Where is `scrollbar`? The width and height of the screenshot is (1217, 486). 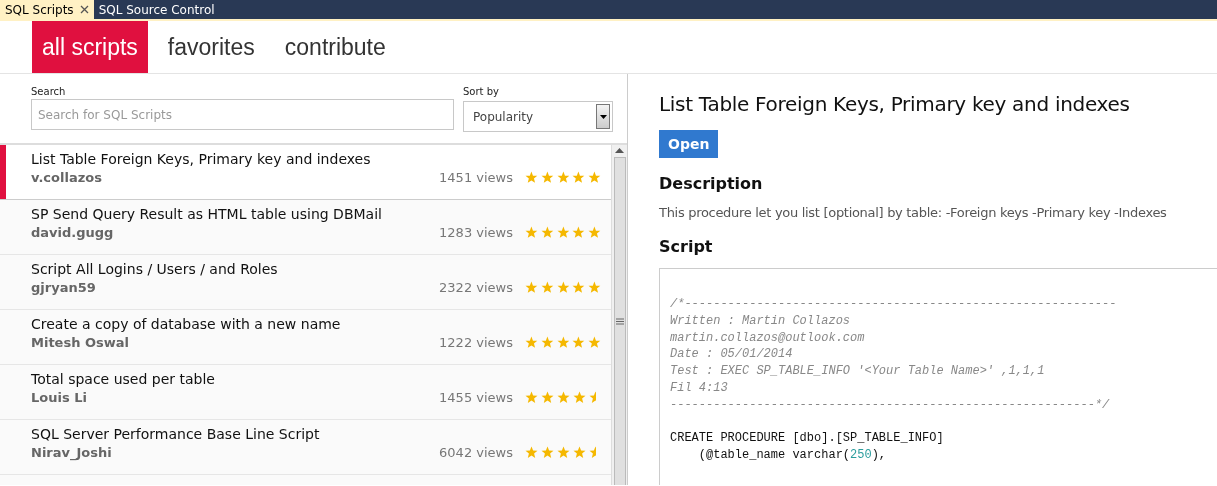 scrollbar is located at coordinates (619, 315).